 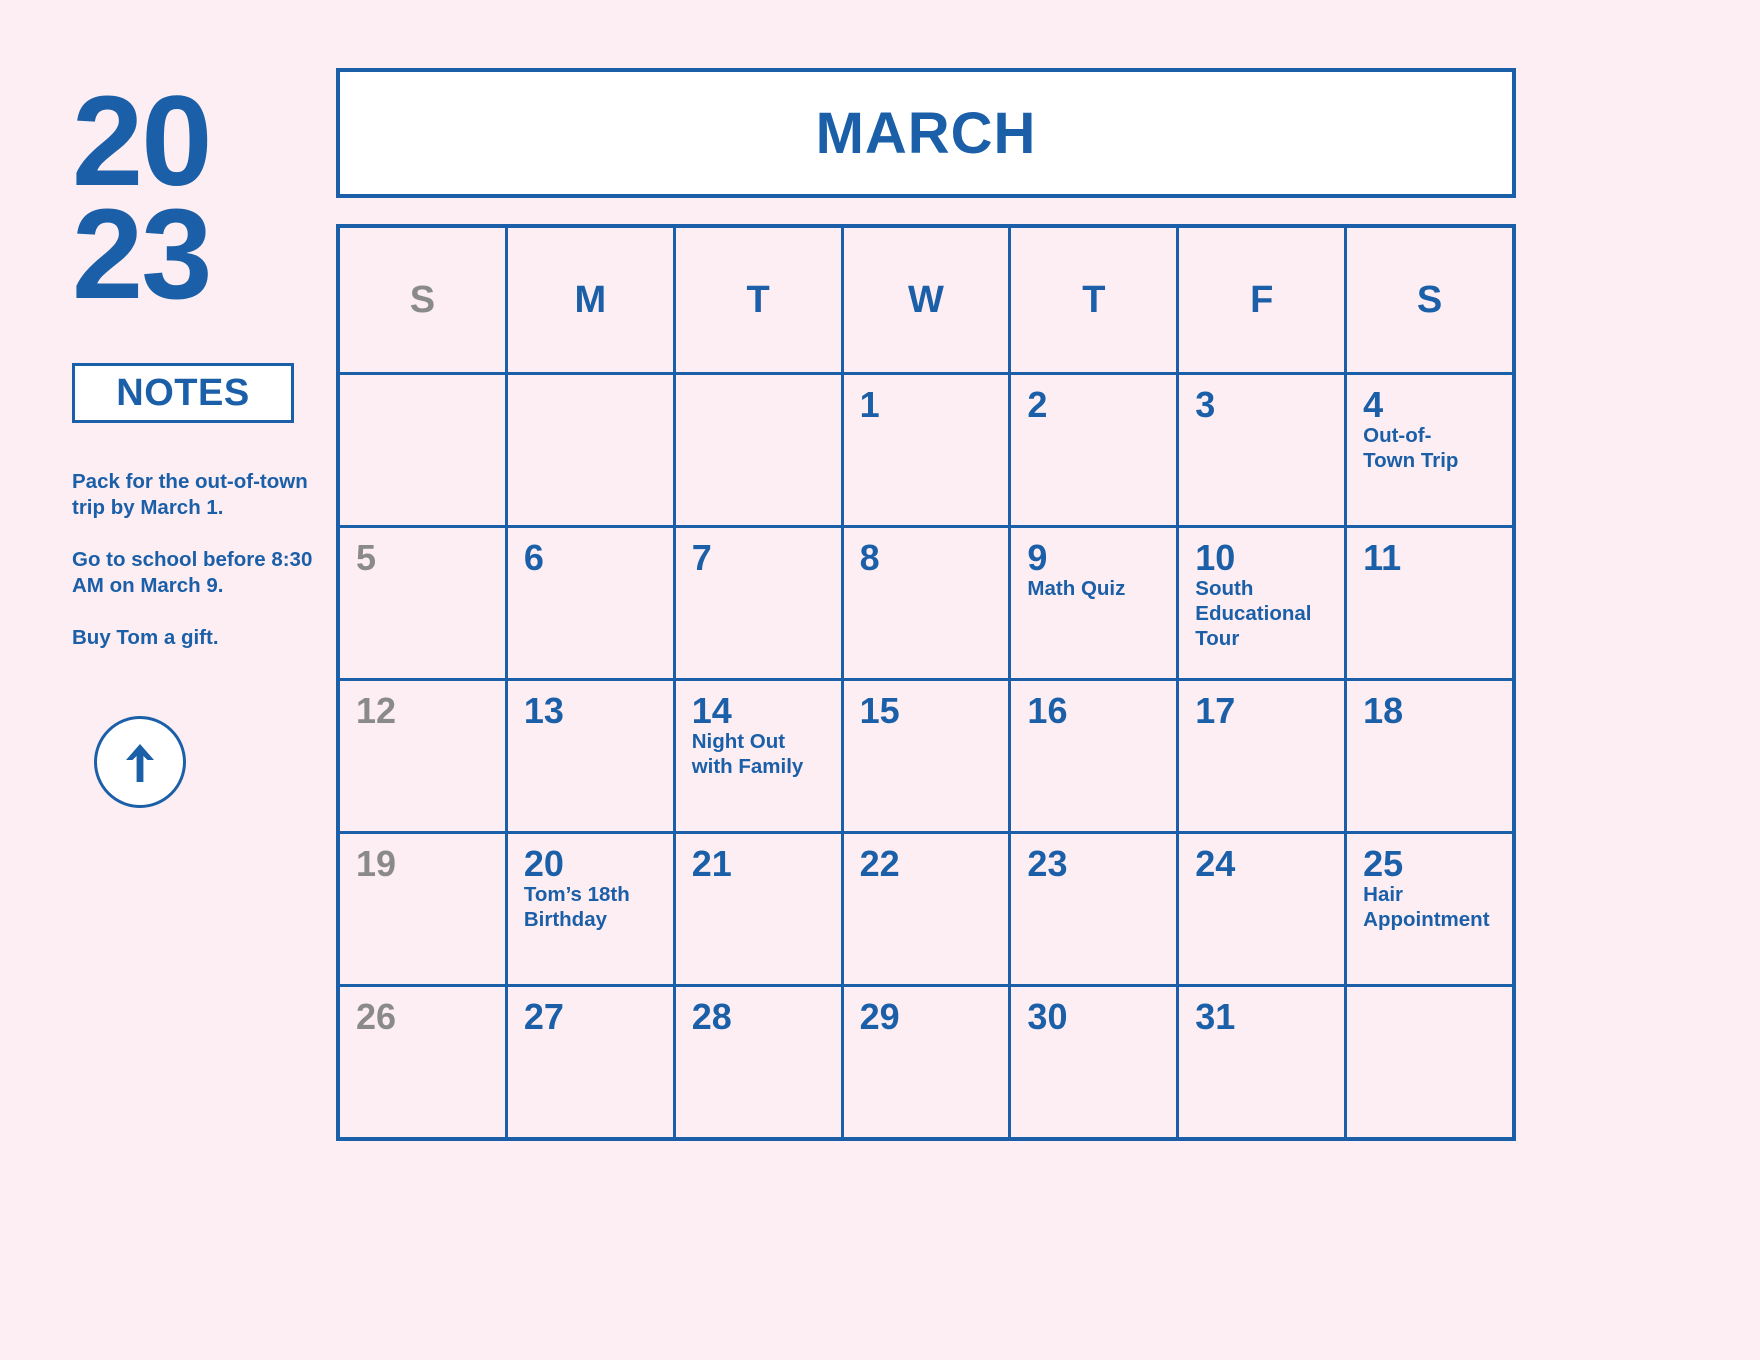 What do you see at coordinates (1037, 404) in the screenshot?
I see `day-number: 2` at bounding box center [1037, 404].